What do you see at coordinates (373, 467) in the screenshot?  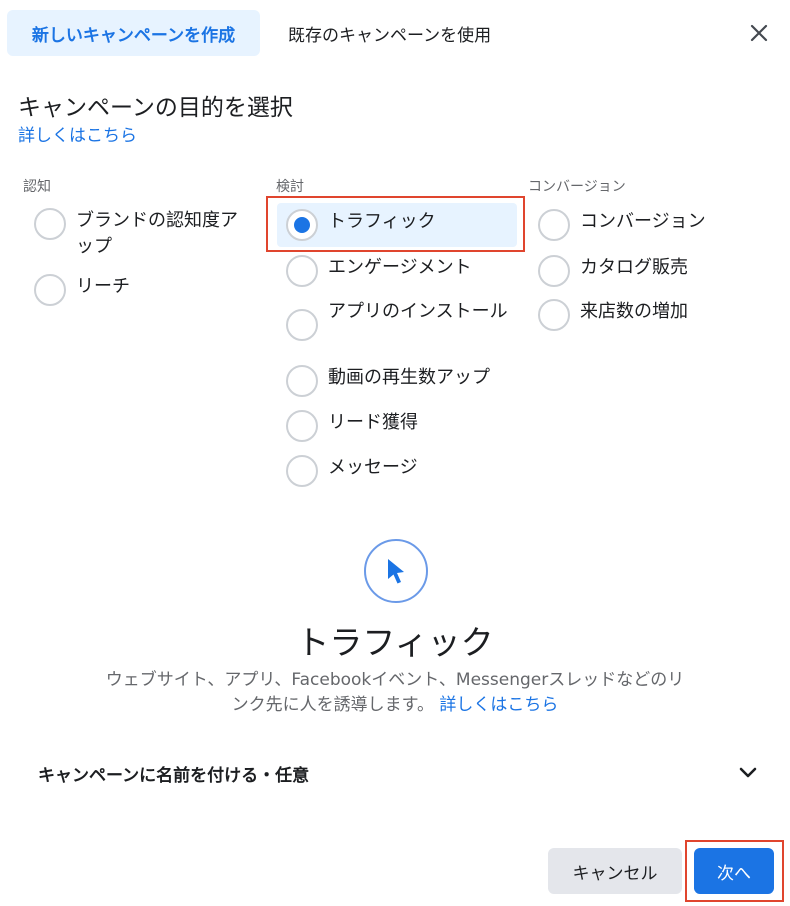 I see `option-label: メッセージ` at bounding box center [373, 467].